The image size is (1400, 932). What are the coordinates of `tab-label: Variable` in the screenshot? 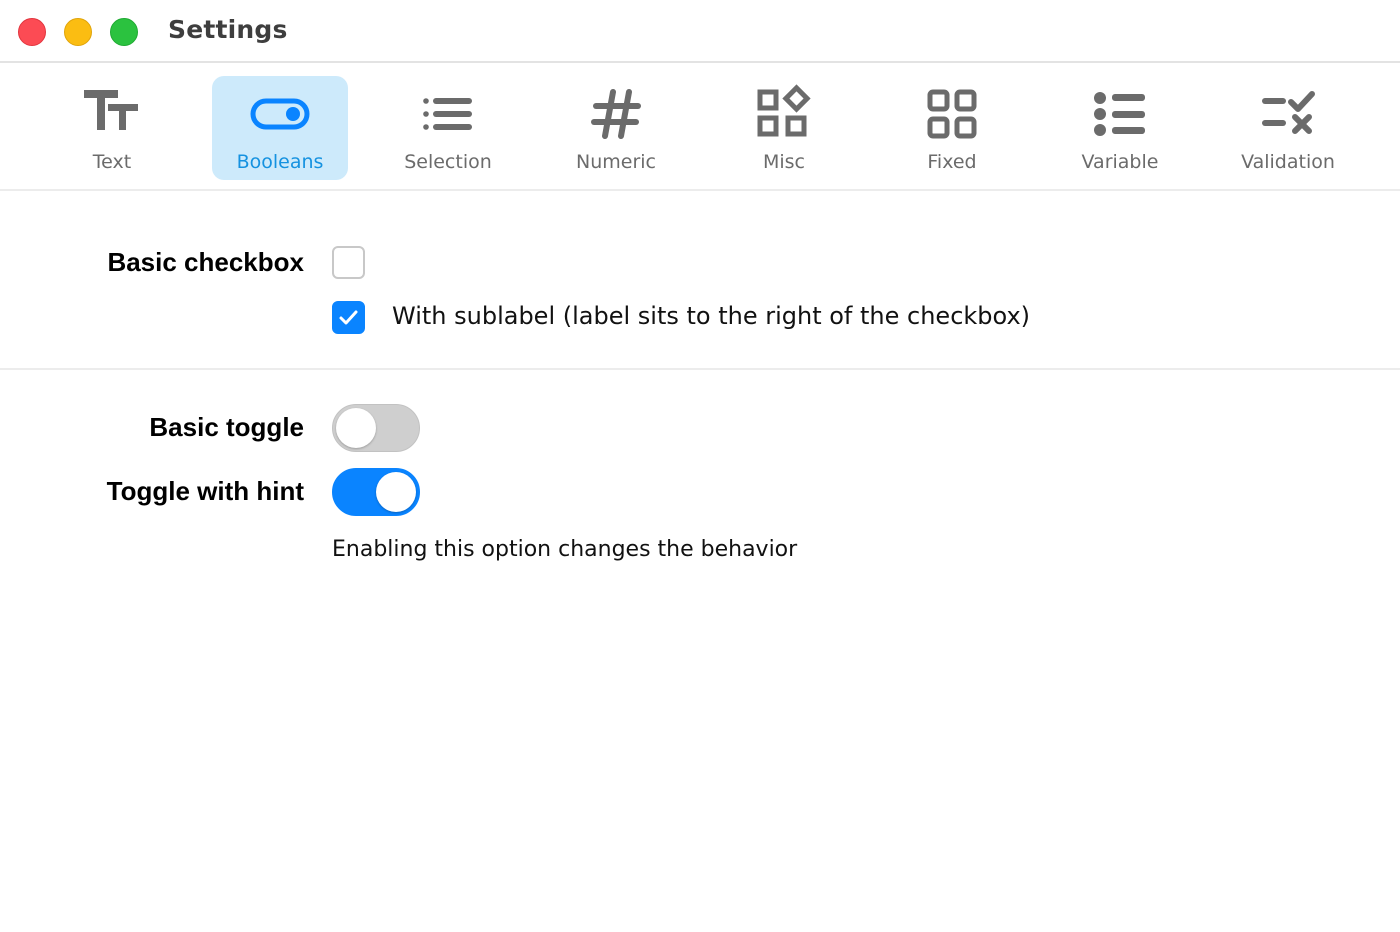 It's located at (1120, 162).